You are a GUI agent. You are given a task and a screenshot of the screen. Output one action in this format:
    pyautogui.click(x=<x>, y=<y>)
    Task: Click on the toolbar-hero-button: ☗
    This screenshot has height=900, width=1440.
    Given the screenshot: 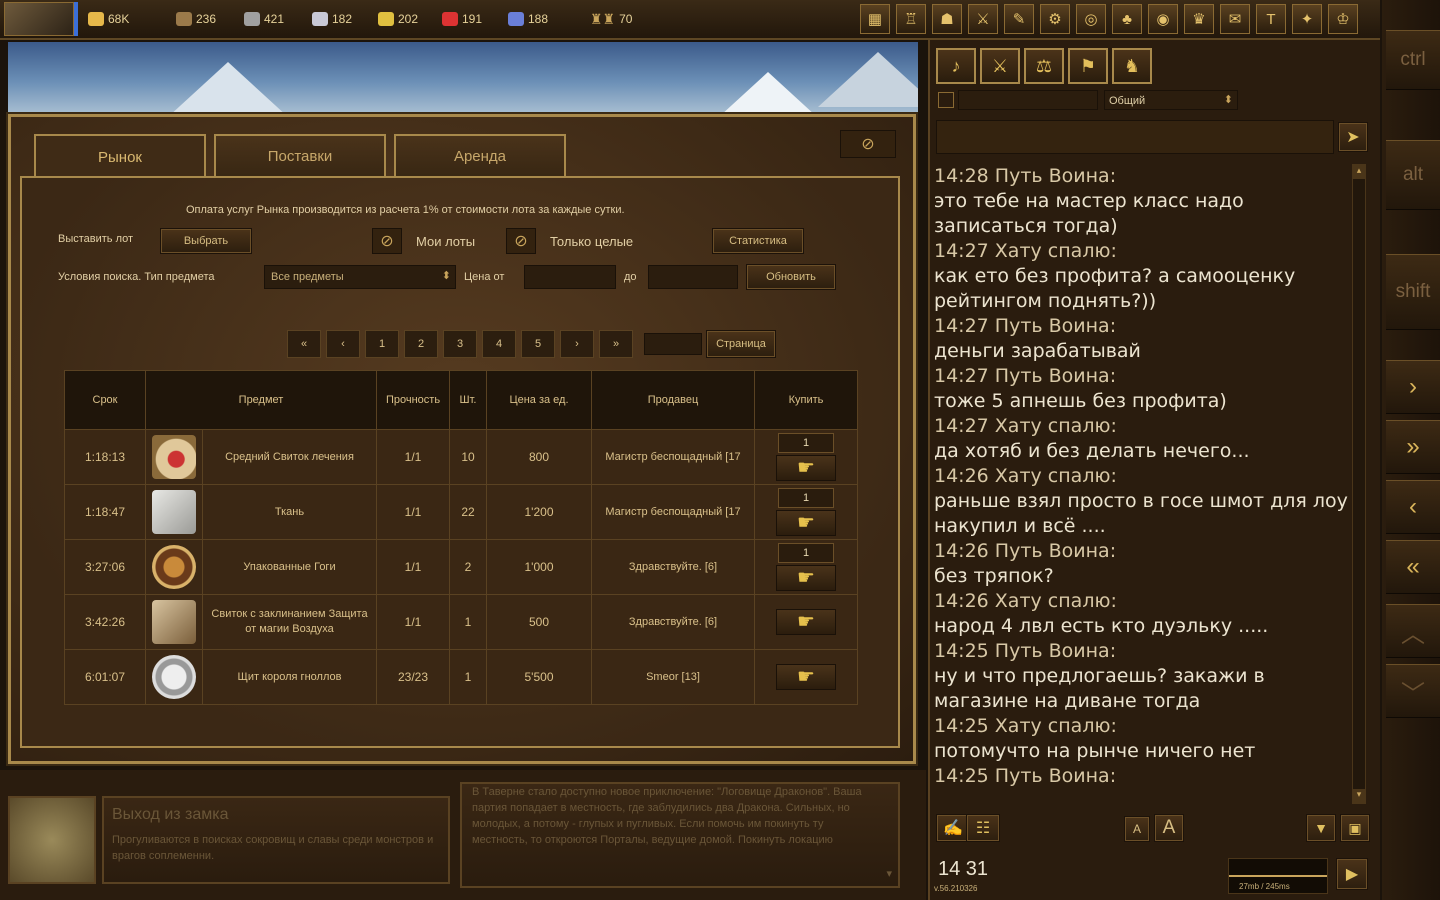 What is the action you would take?
    pyautogui.click(x=947, y=19)
    